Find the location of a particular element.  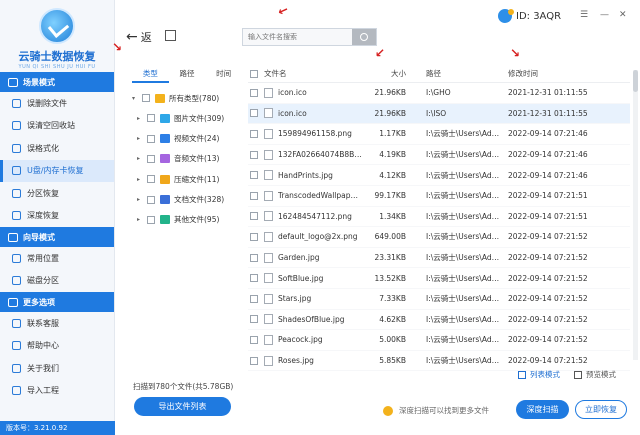

file-size: 5.00KB is located at coordinates (392, 340).